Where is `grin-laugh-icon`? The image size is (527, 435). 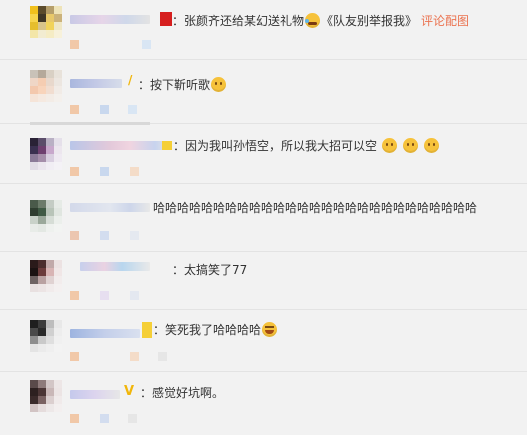 grin-laugh-icon is located at coordinates (270, 329).